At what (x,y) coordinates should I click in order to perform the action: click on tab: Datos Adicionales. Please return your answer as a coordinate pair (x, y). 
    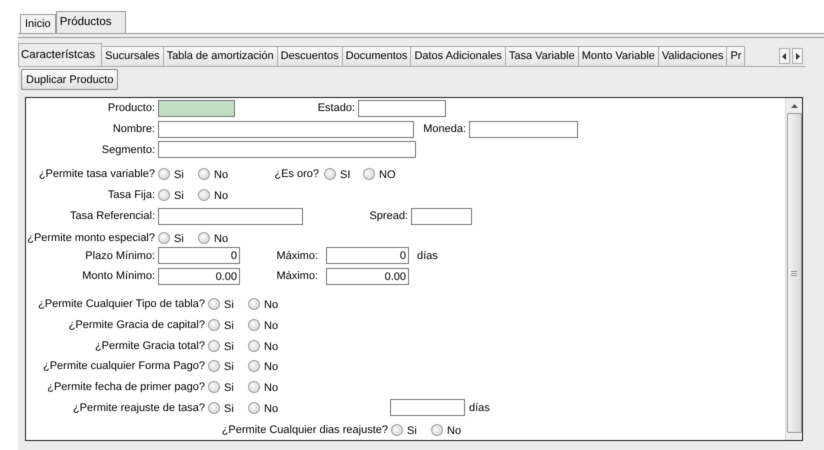
    Looking at the image, I should click on (458, 56).